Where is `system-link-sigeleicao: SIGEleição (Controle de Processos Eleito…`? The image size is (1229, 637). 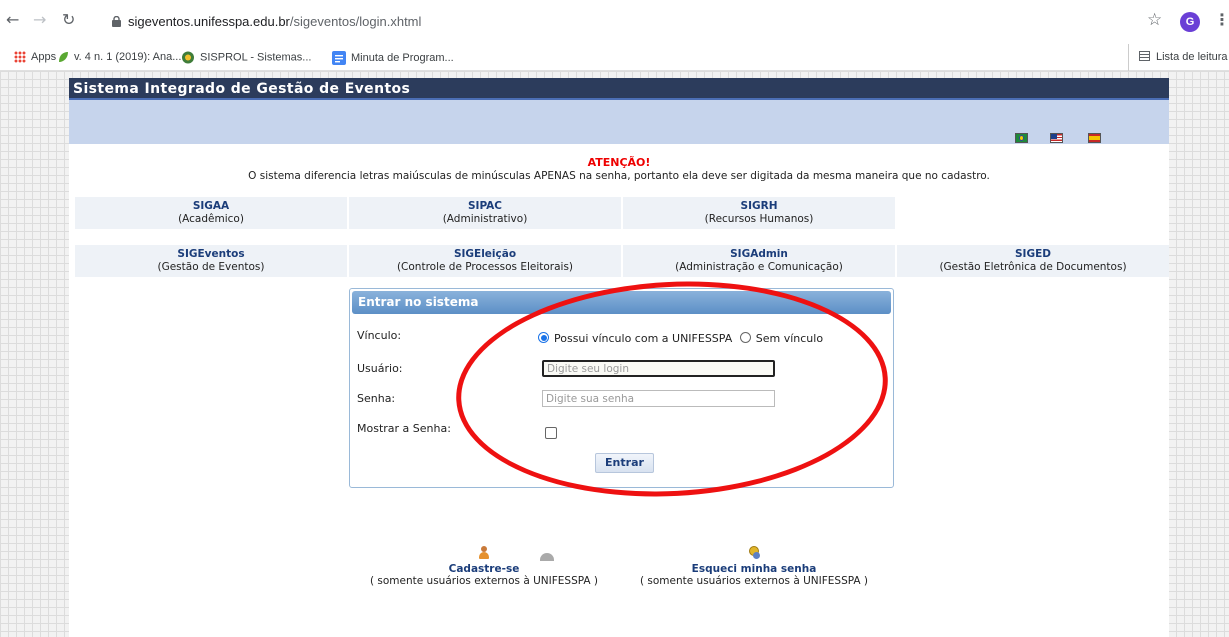
system-link-sigeleicao: SIGEleição (Controle de Processos Eleito… is located at coordinates (485, 261).